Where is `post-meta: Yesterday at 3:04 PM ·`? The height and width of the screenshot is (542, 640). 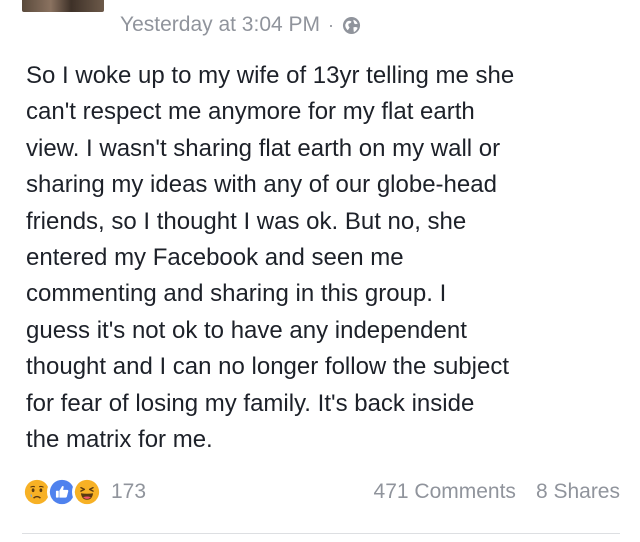
post-meta: Yesterday at 3:04 PM · is located at coordinates (240, 25).